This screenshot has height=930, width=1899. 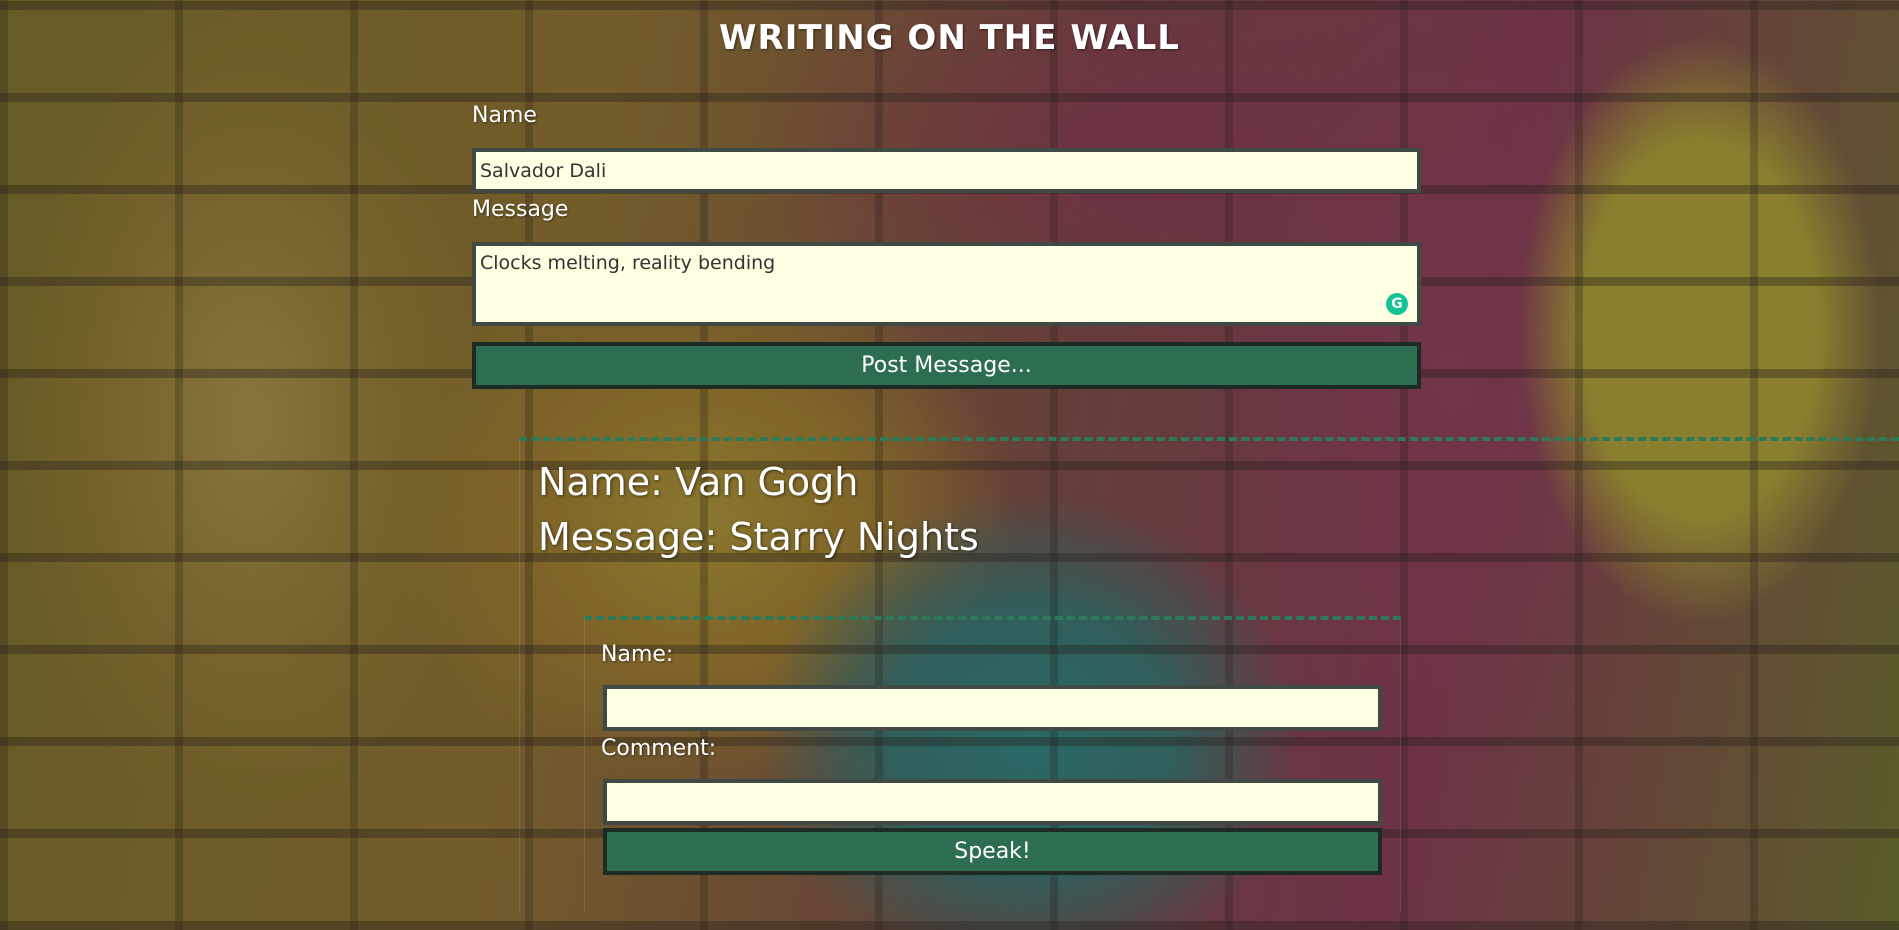 I want to click on comment-input, so click(x=992, y=802).